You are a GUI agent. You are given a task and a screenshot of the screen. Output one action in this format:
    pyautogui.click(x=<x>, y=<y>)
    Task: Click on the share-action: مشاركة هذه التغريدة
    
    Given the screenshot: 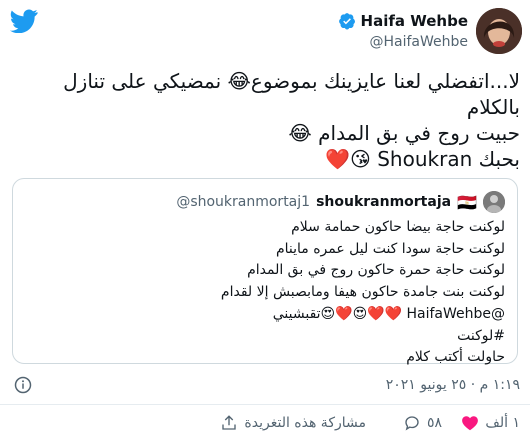 What is the action you would take?
    pyautogui.click(x=293, y=423)
    